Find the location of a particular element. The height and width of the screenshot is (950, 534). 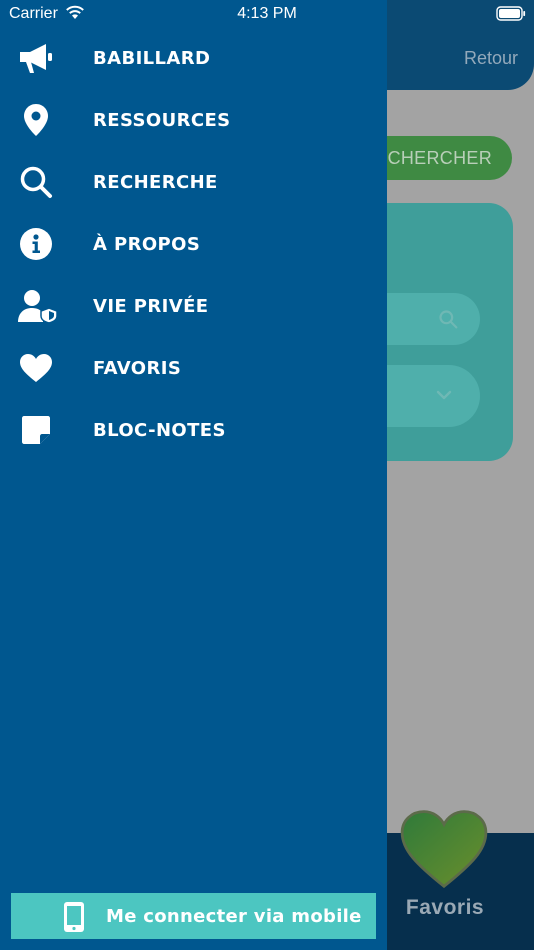

connect-via-mobile-button: Me connecter via mobile is located at coordinates (193, 916).